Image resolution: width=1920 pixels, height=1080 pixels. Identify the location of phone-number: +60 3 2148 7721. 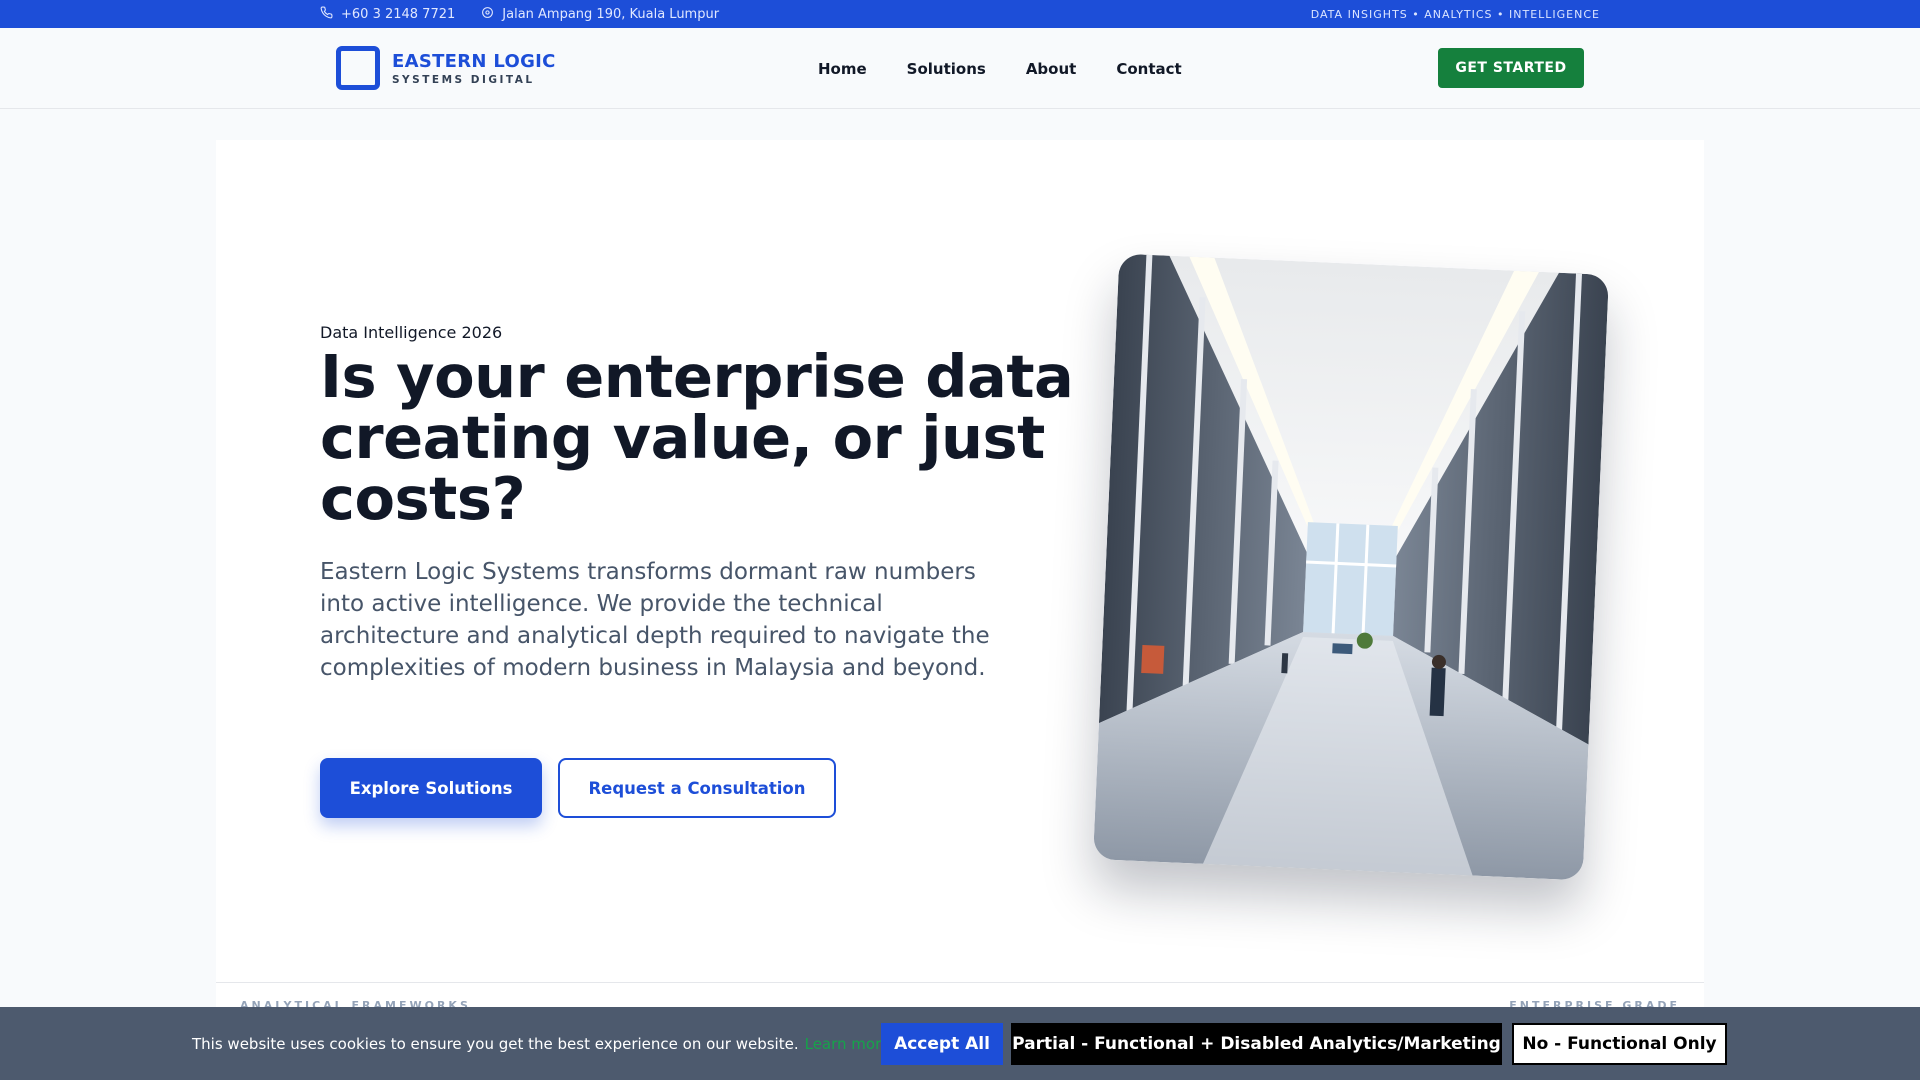
(398, 14).